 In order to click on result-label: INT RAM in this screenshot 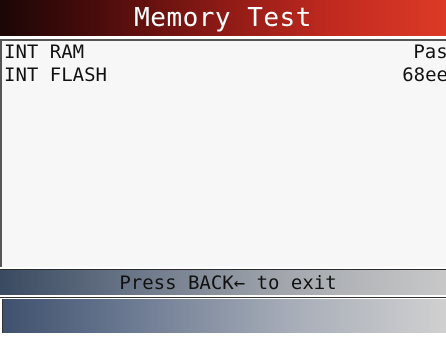, I will do `click(44, 52)`.